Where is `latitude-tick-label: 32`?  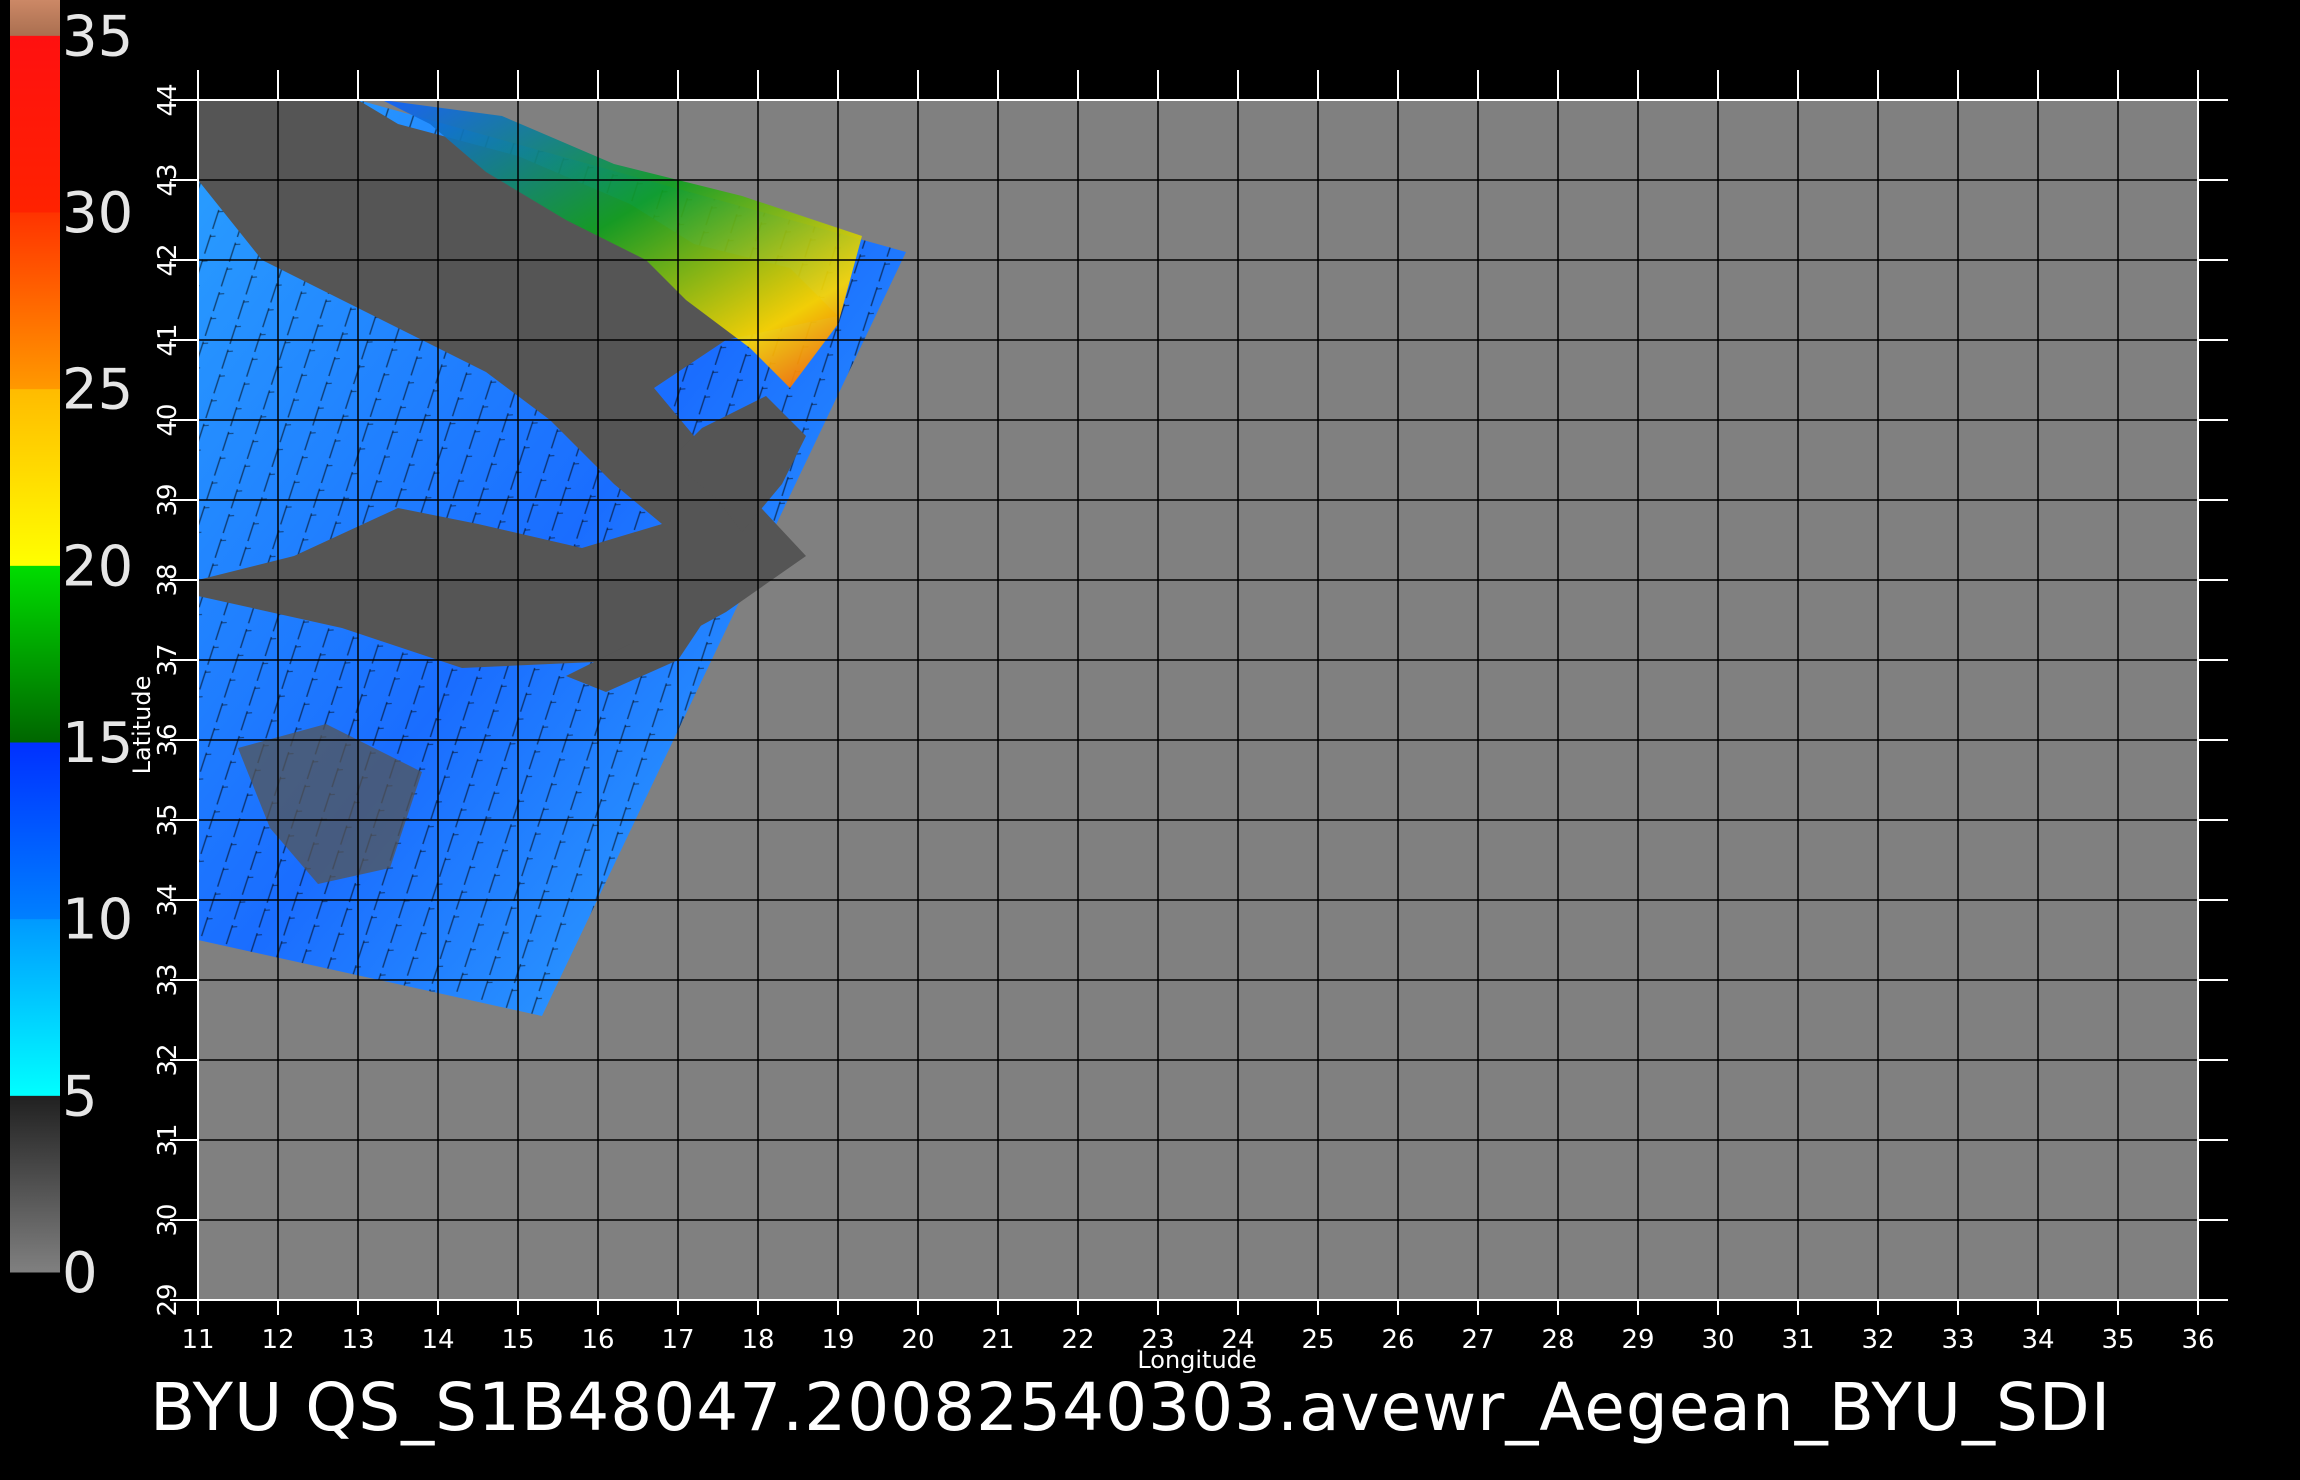 latitude-tick-label: 32 is located at coordinates (168, 1059).